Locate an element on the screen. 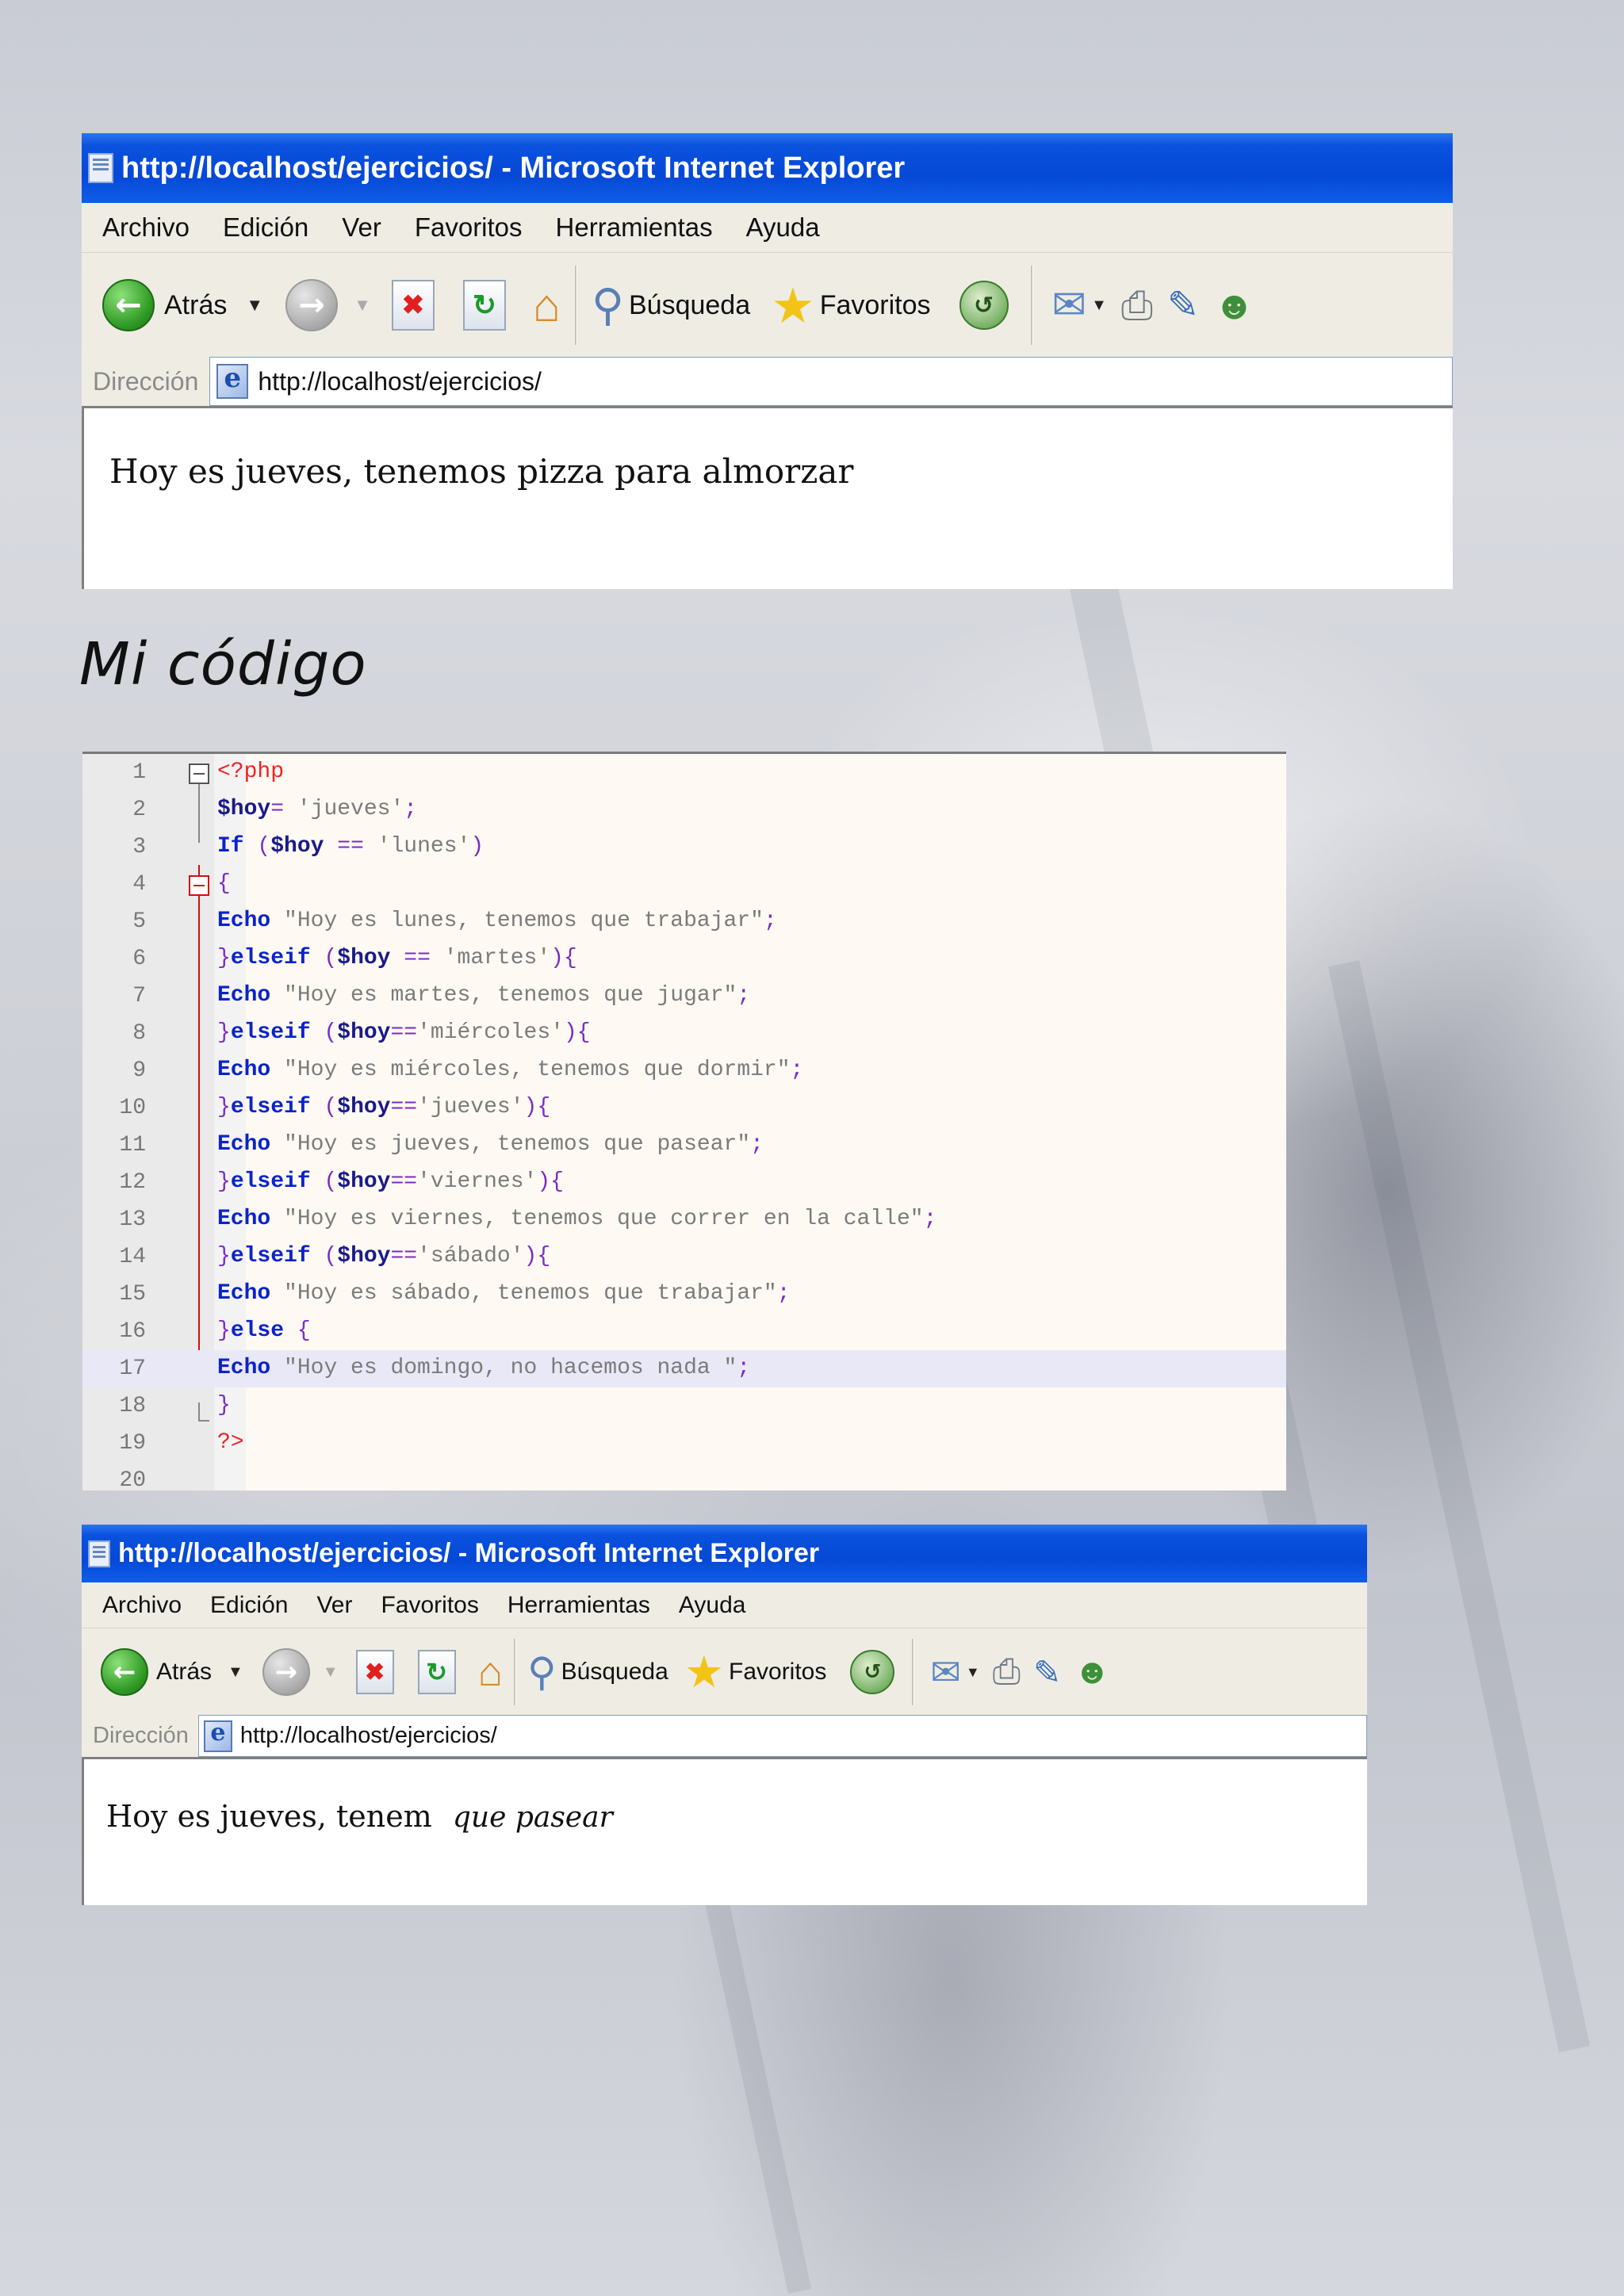  line-number: 19 is located at coordinates (132, 1444).